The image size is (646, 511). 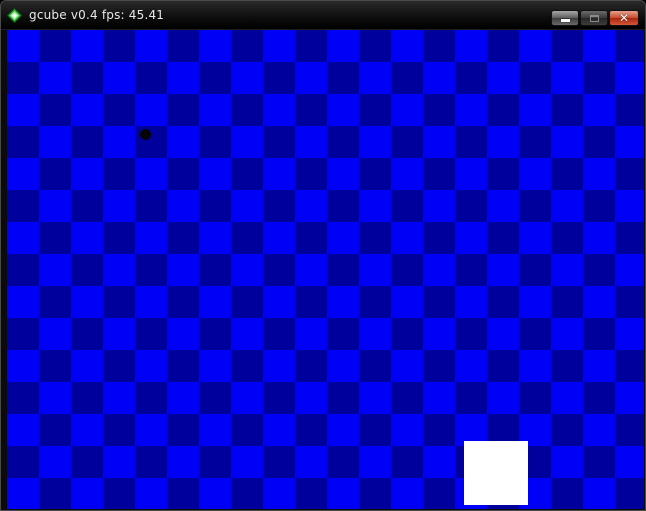 I want to click on minimize-icon, so click(x=565, y=20).